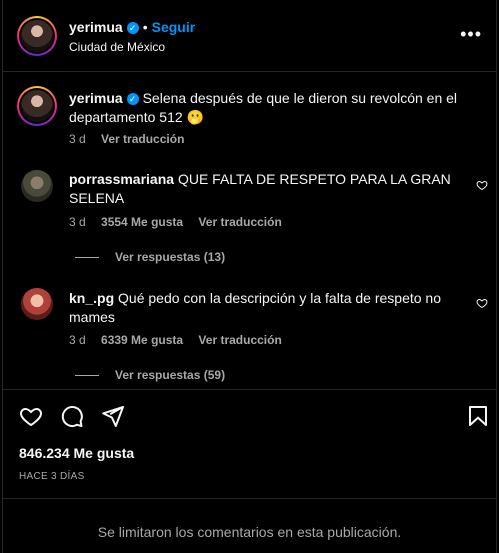  What do you see at coordinates (249, 36) in the screenshot?
I see `post-header: yerimua ✓ • Seguir Ciudad de México •••` at bounding box center [249, 36].